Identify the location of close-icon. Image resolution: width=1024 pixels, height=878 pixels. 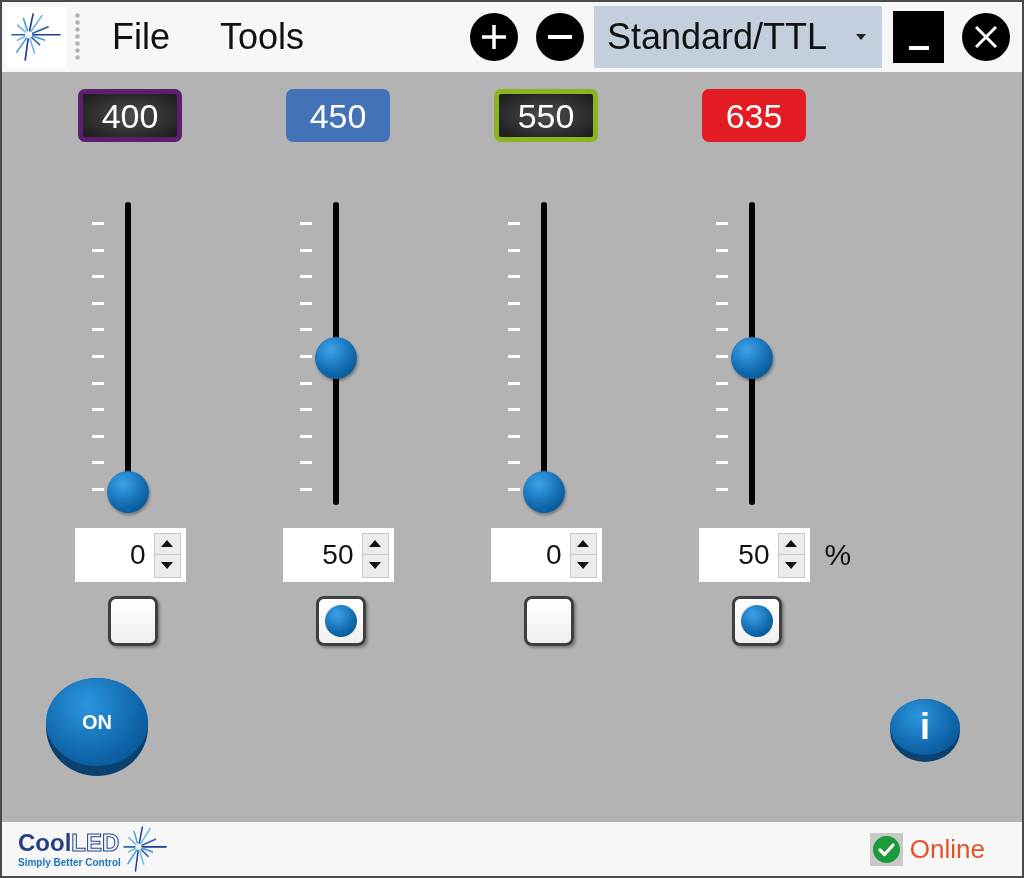
(986, 37).